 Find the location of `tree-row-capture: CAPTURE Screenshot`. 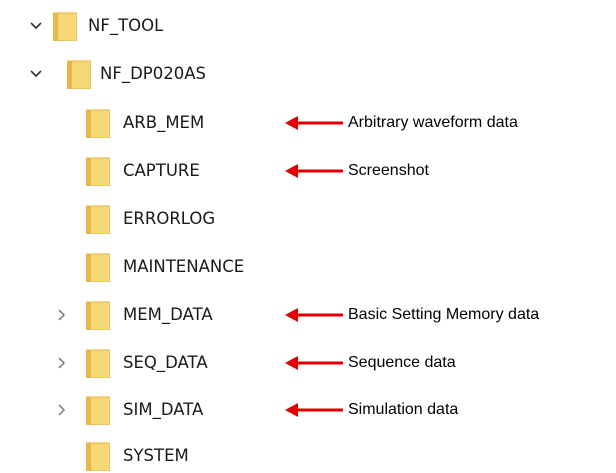

tree-row-capture: CAPTURE Screenshot is located at coordinates (308, 171).